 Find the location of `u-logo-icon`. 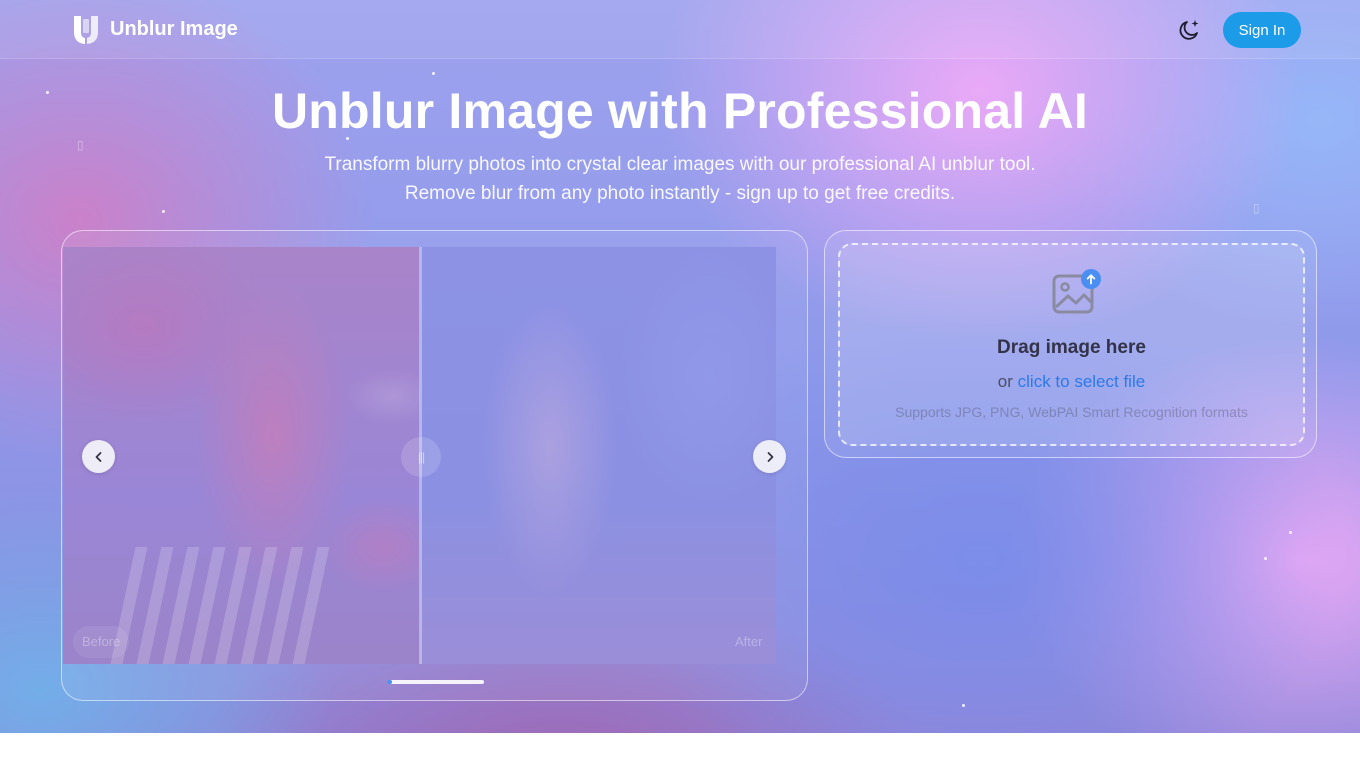

u-logo-icon is located at coordinates (86, 30).